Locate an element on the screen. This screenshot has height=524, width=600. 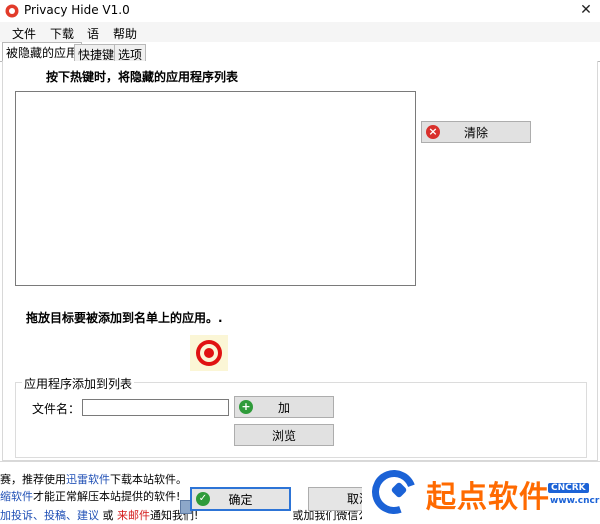
menu-download: 下载 is located at coordinates (62, 33).